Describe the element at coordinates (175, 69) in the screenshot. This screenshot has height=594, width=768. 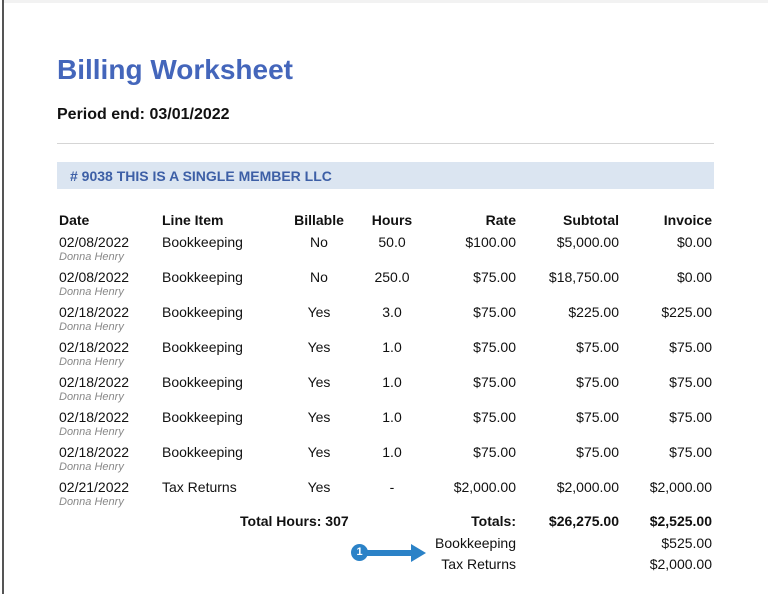
I see `page-title: Billing Worksheet` at that location.